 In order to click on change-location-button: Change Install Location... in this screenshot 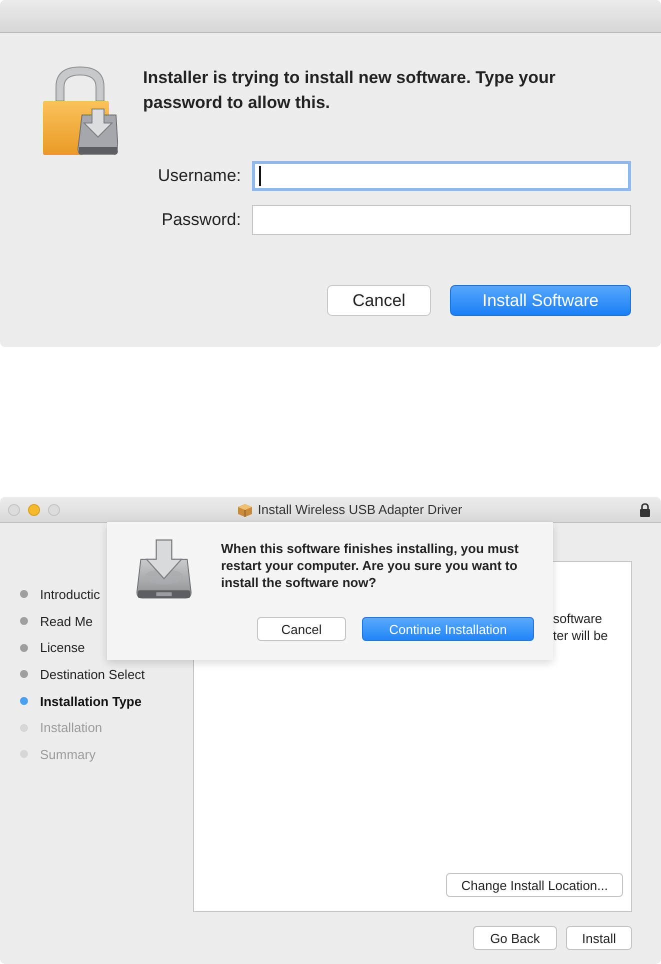, I will do `click(534, 885)`.